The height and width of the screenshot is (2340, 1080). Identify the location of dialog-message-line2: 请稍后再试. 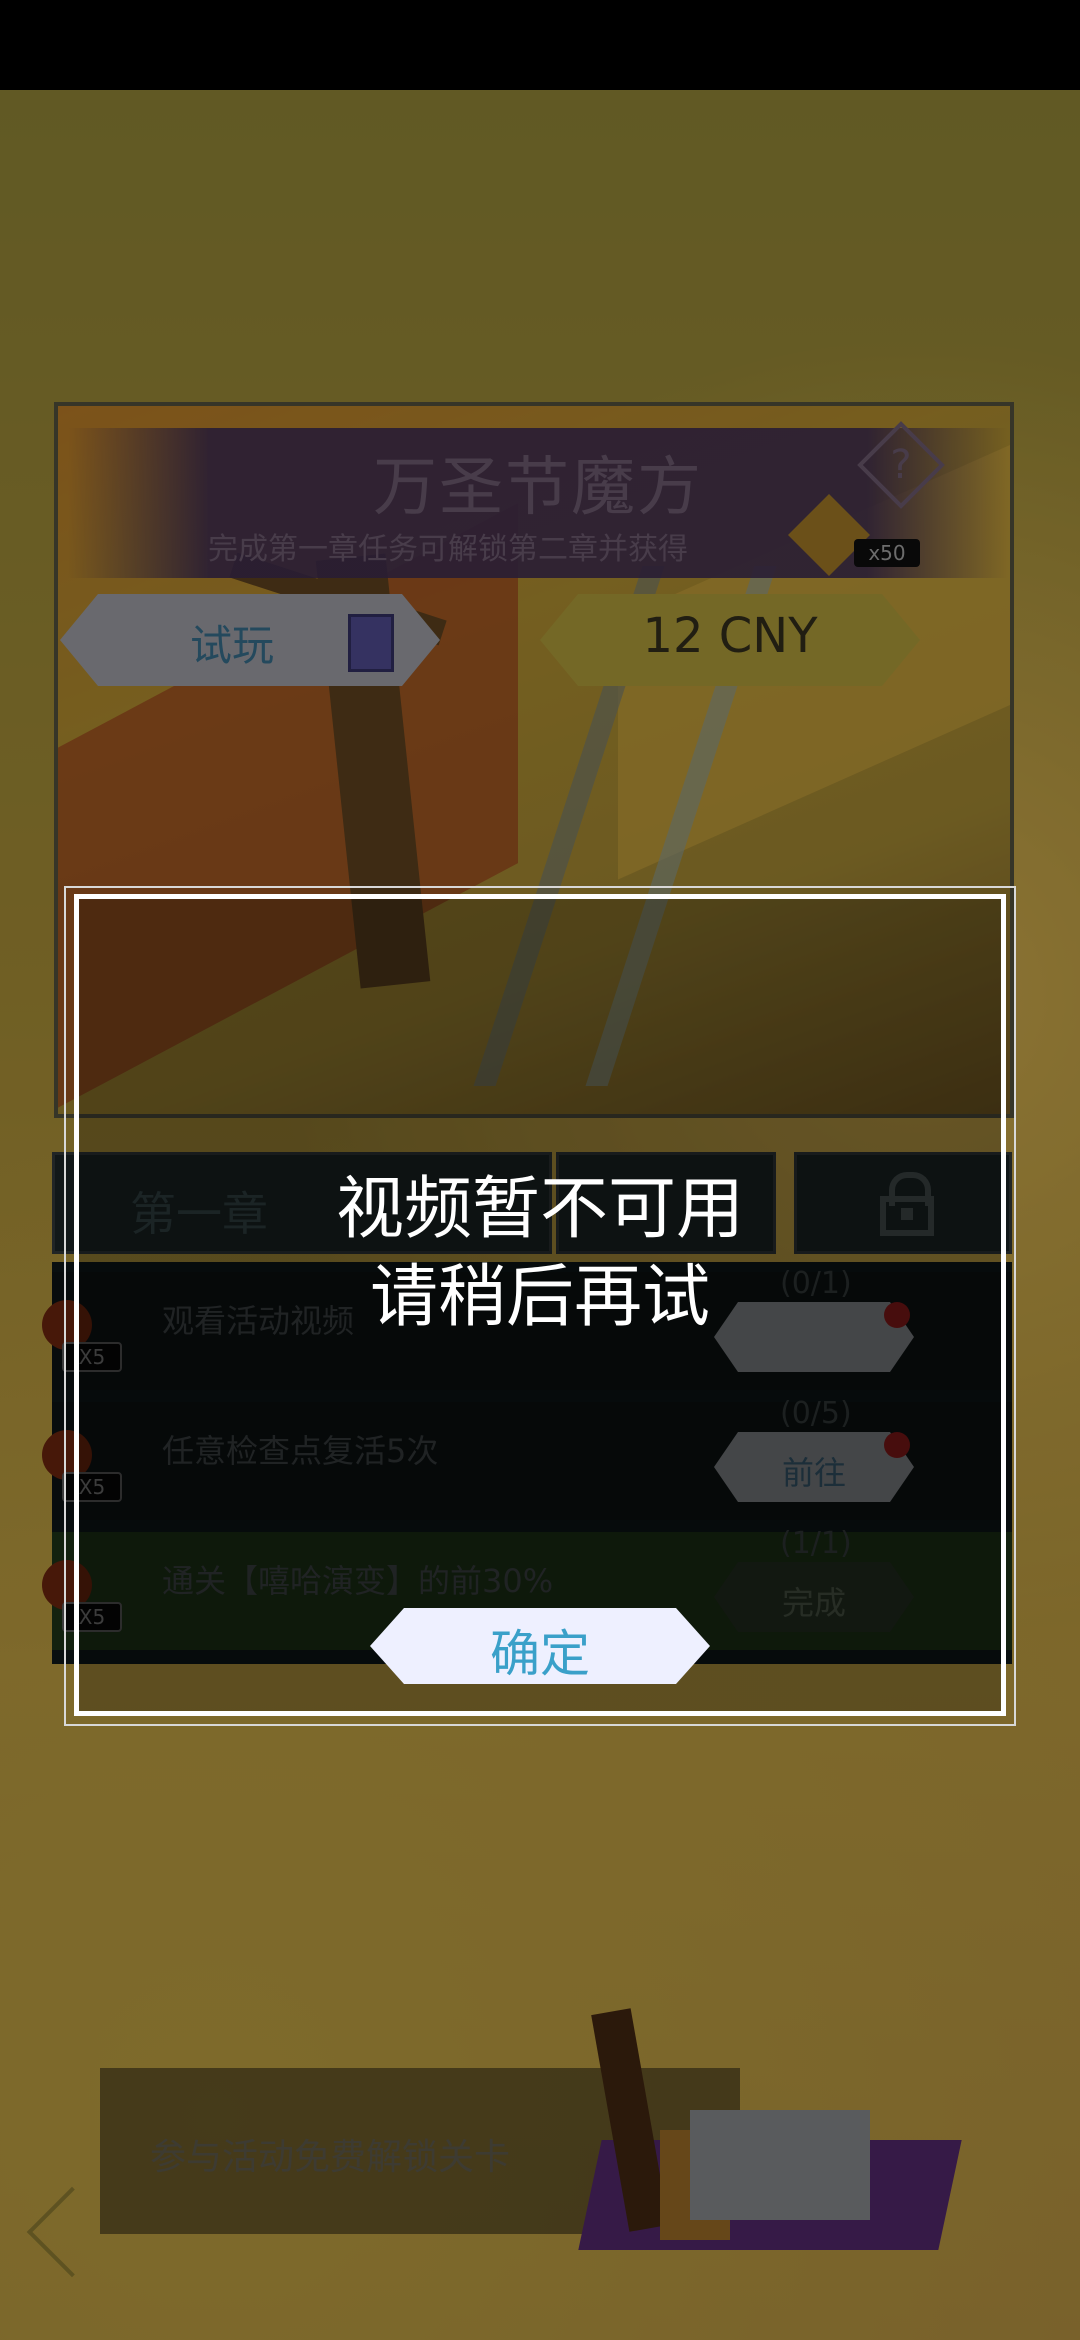
(539, 1297).